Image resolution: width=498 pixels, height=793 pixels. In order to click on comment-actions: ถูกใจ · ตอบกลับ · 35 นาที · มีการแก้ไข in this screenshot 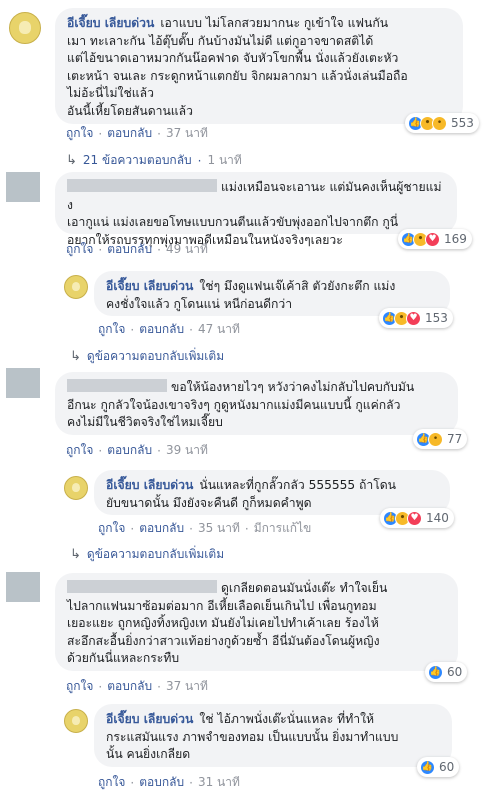, I will do `click(204, 528)`.